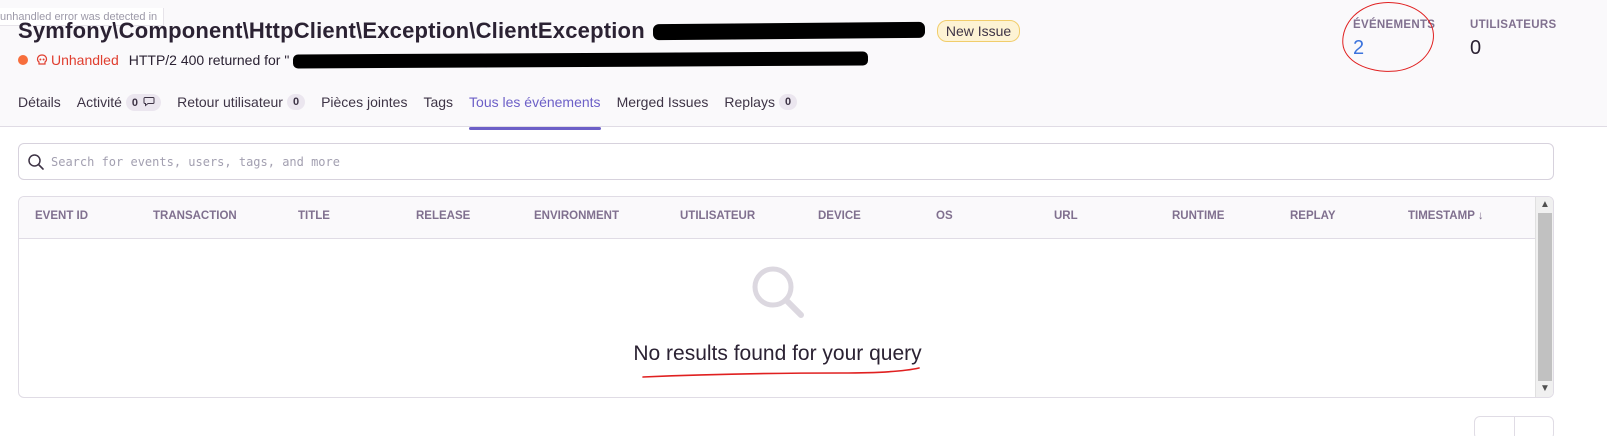 This screenshot has width=1607, height=436. I want to click on new-issue-badge: New Issue, so click(978, 31).